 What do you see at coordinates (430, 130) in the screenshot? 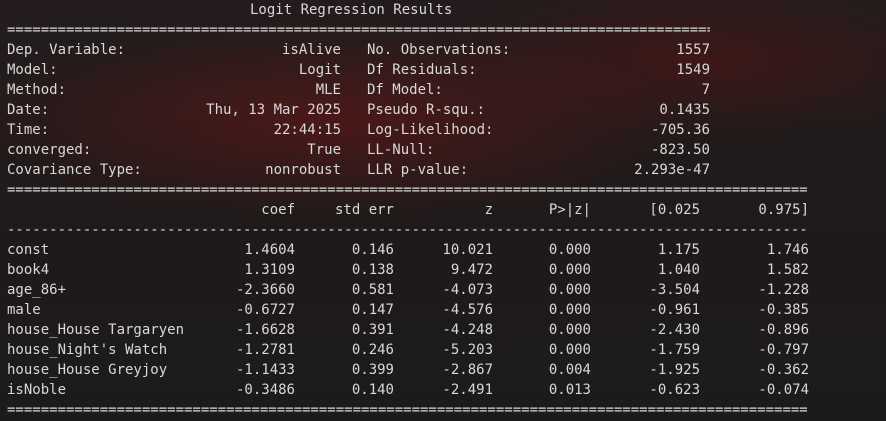
I see `summary-right-label: Log-Likelihood:` at bounding box center [430, 130].